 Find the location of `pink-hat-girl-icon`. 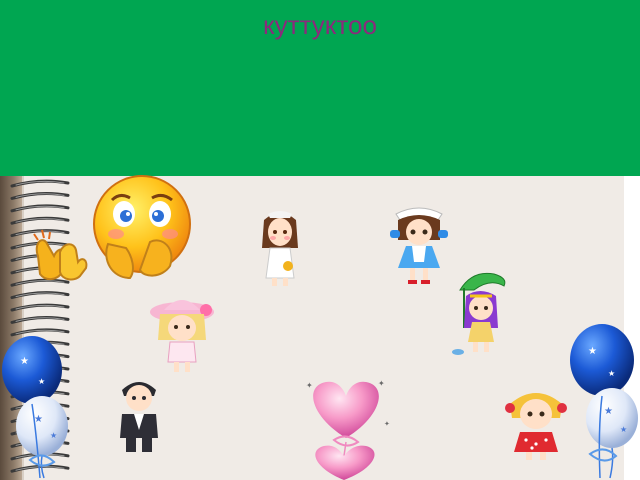

pink-hat-girl-icon is located at coordinates (182, 336).